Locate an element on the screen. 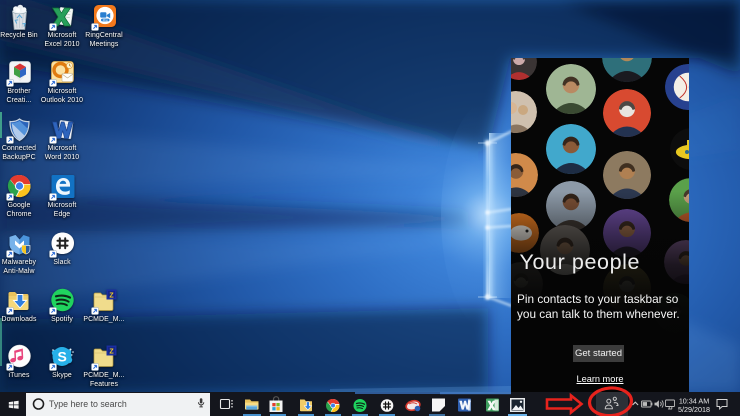 The width and height of the screenshot is (740, 416). svg-text: Type here to search is located at coordinates (88, 404).